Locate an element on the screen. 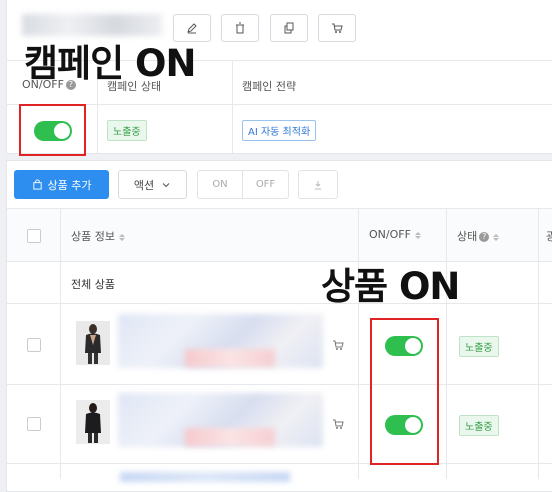  next-column-header: 광 is located at coordinates (549, 236).